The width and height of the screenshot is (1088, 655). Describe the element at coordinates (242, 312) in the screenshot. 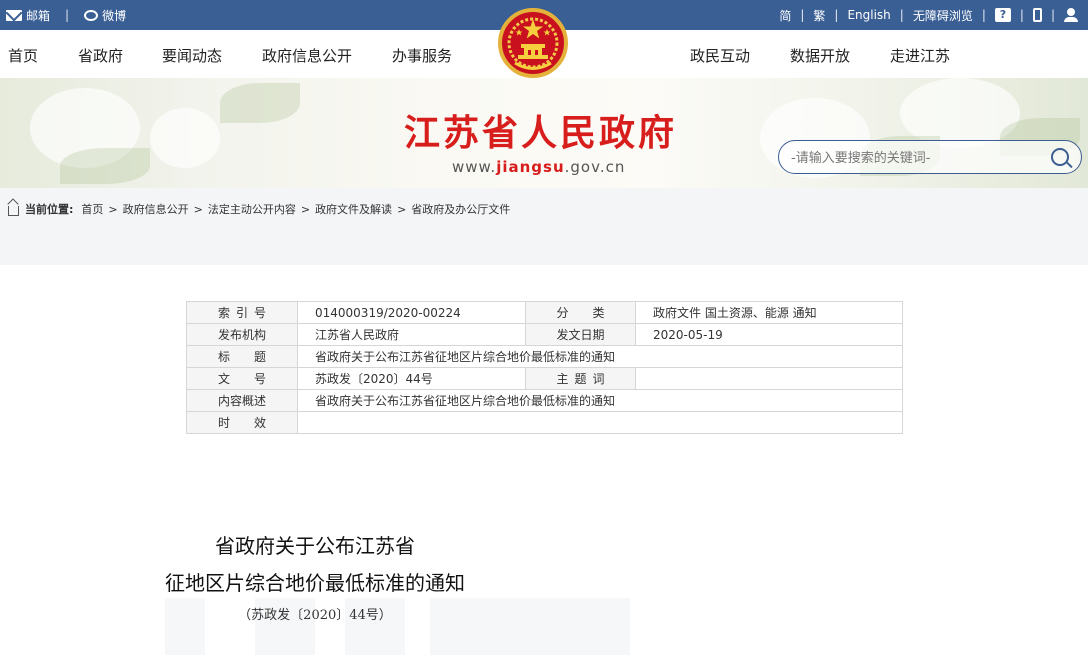

I see `index-number-label: 索引号` at that location.